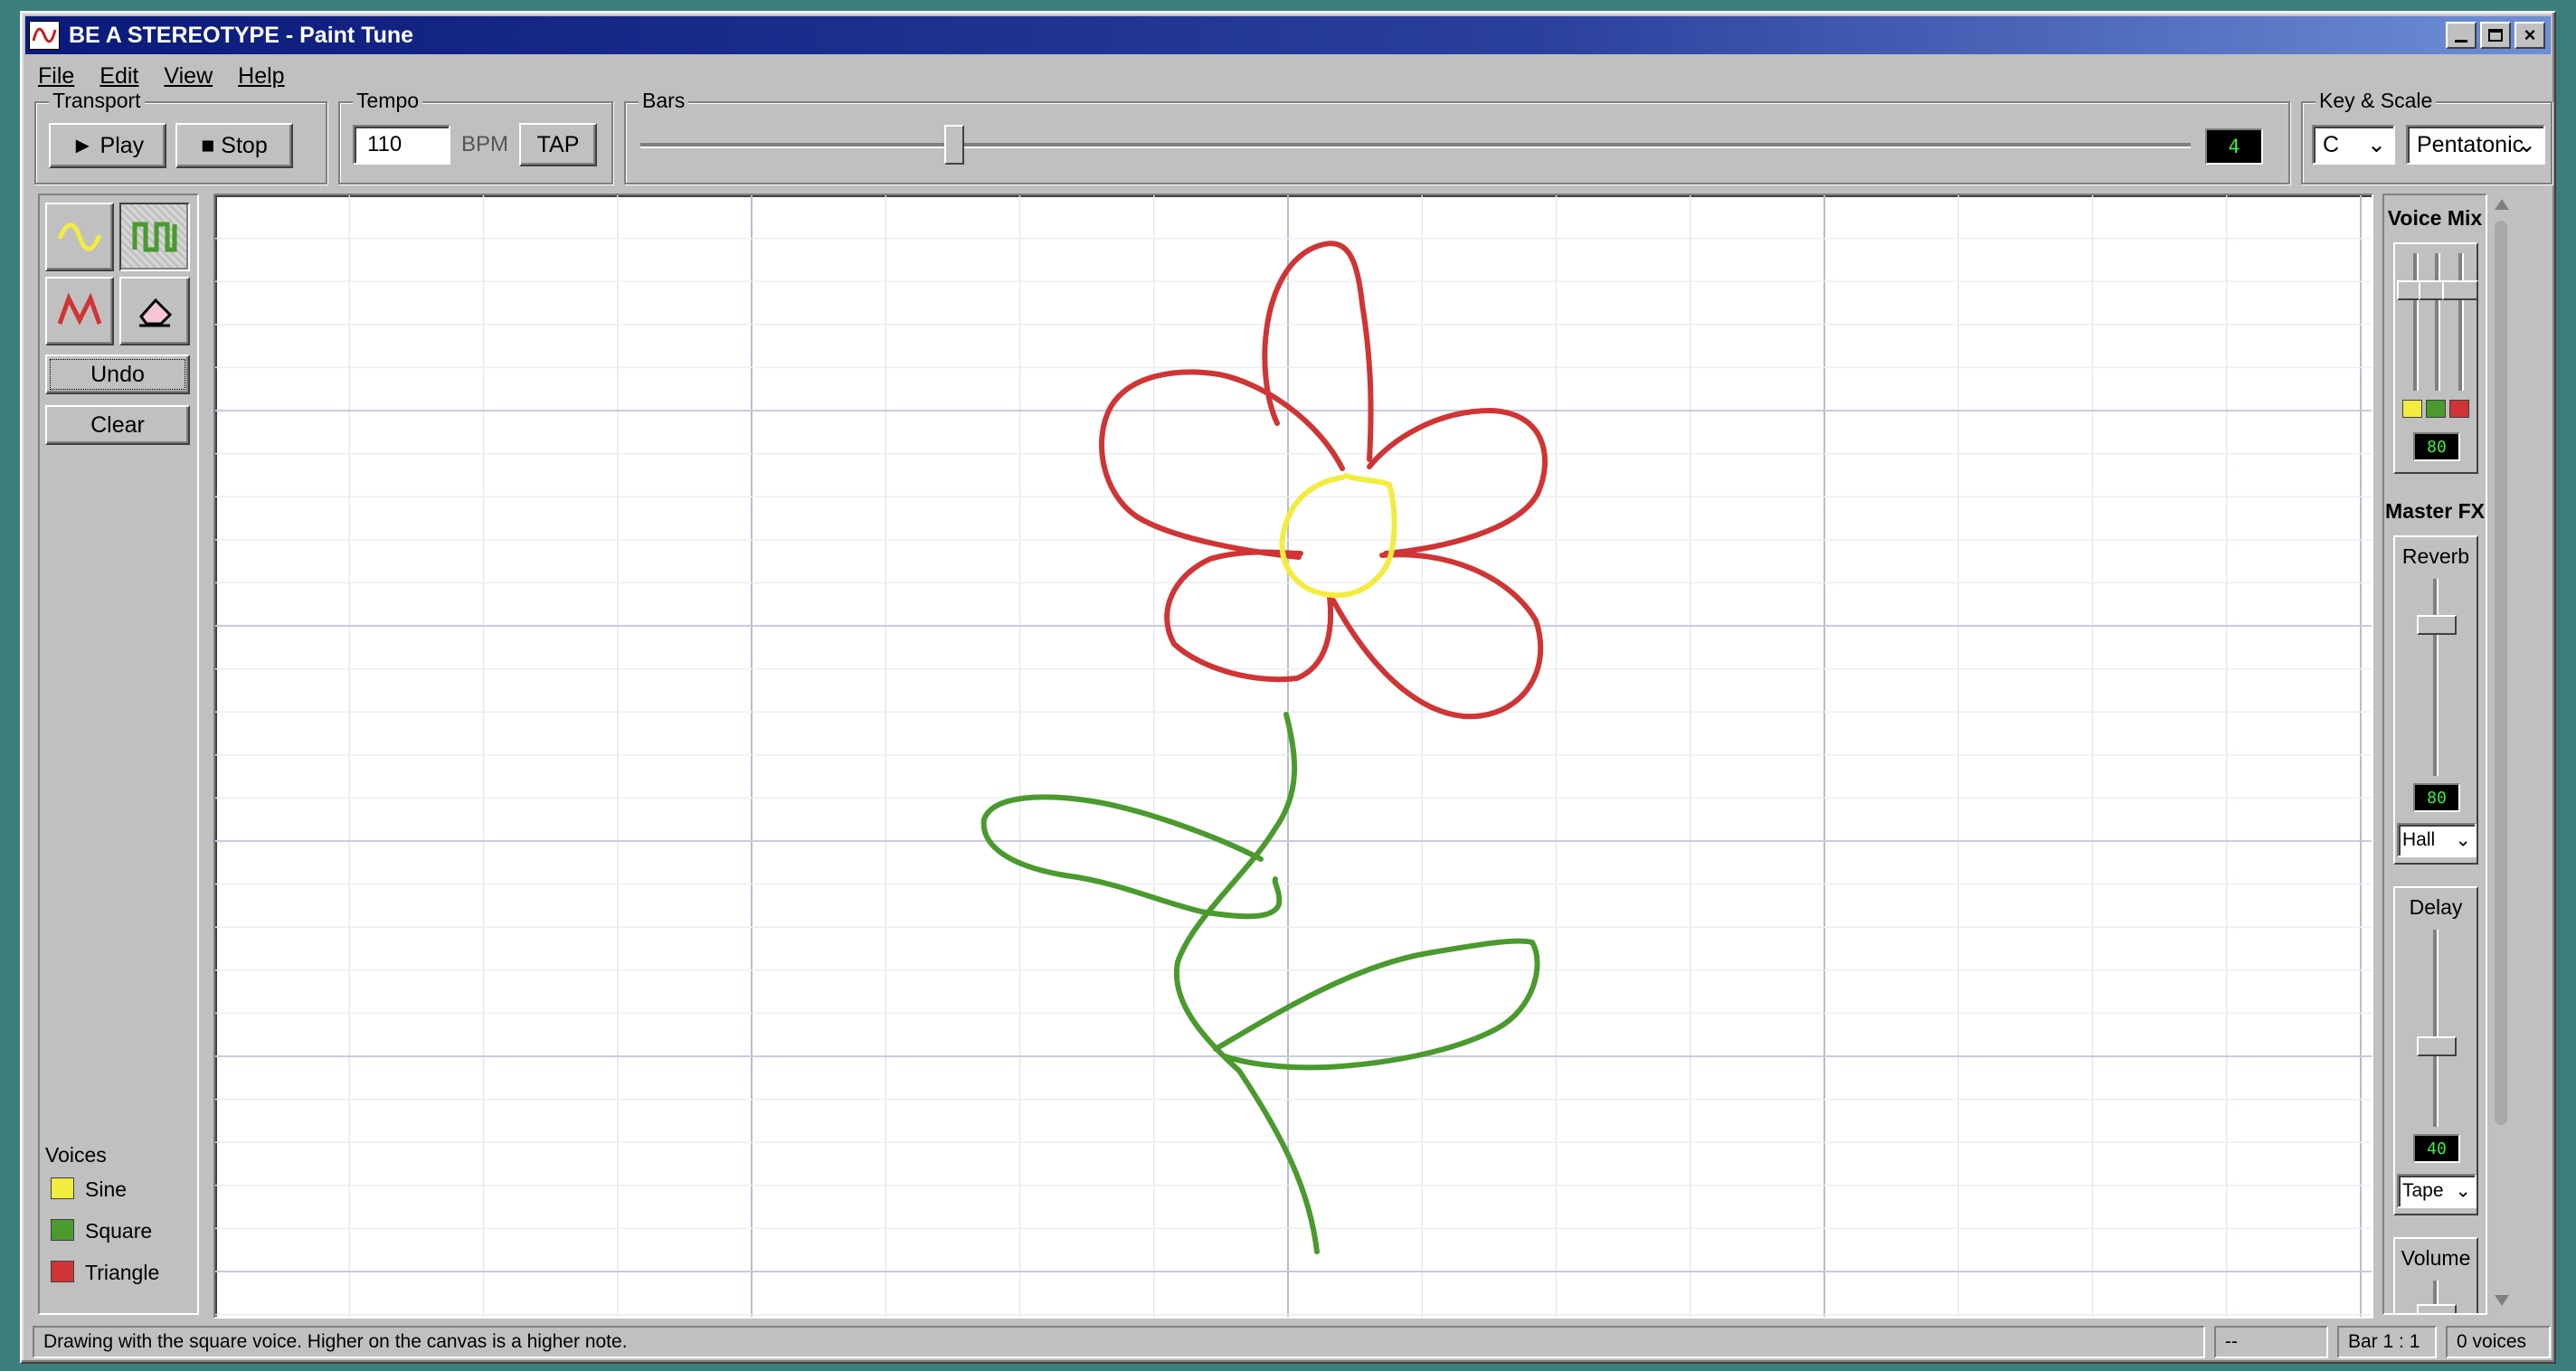 The height and width of the screenshot is (1371, 2576). I want to click on voice-mix-value: 80, so click(2437, 447).